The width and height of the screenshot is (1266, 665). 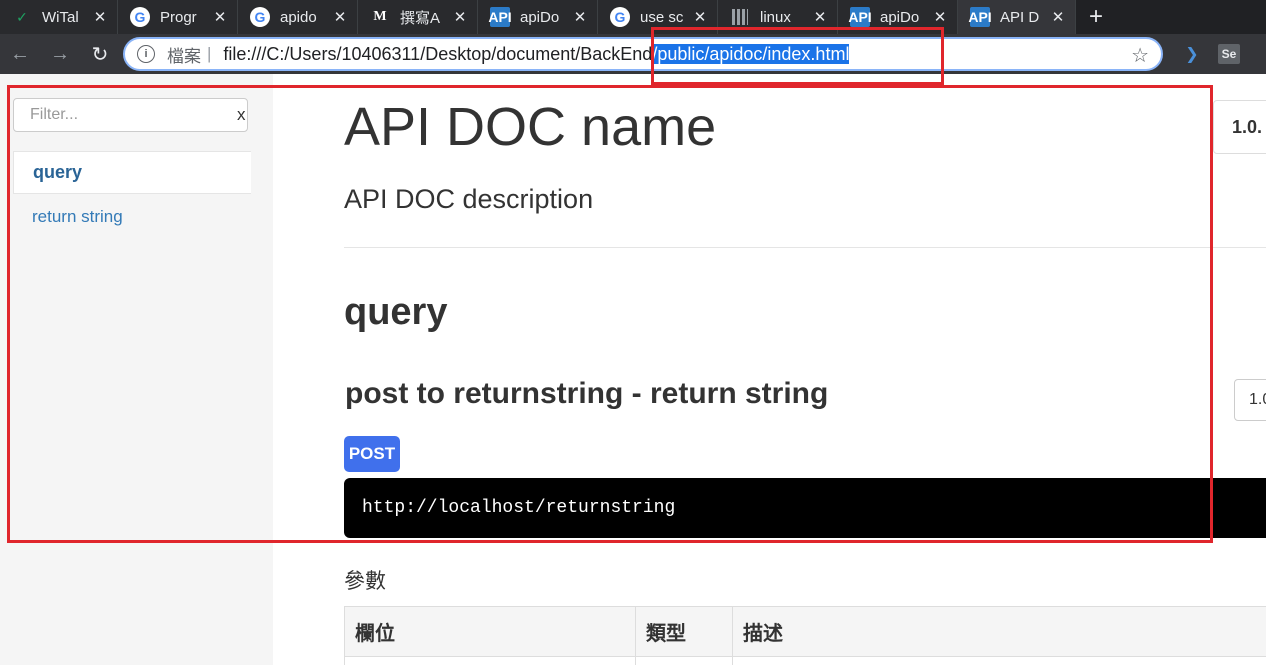 I want to click on scheme-label: 檔案, so click(x=184, y=56).